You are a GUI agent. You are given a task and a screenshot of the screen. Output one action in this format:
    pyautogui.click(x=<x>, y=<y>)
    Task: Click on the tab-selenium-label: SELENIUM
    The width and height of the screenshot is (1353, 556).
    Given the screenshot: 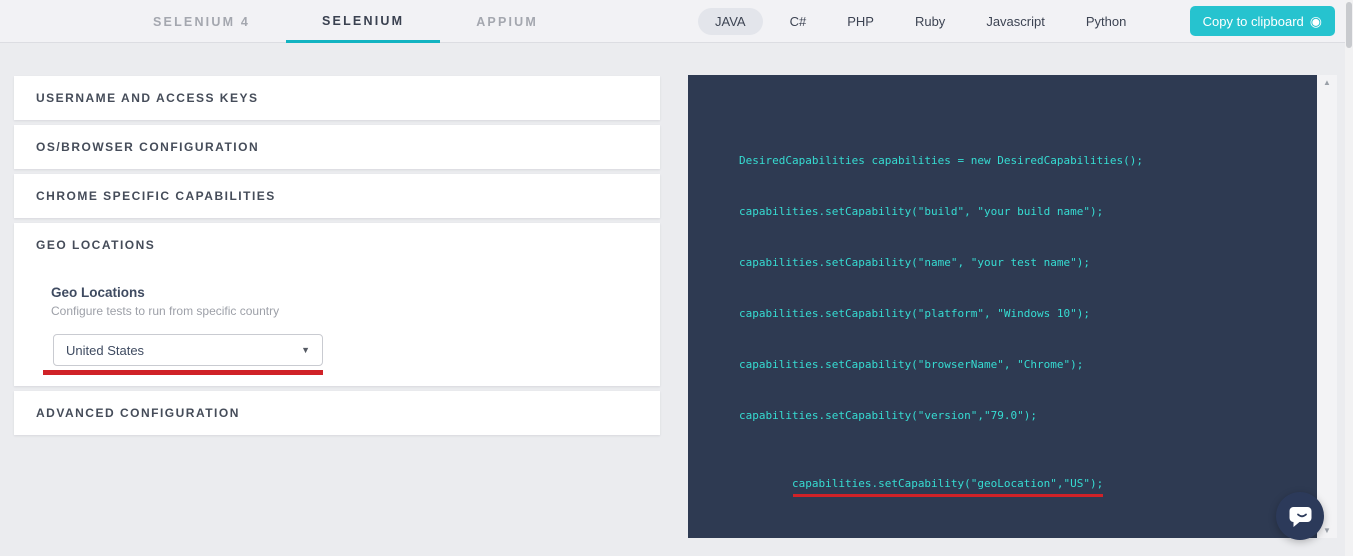 What is the action you would take?
    pyautogui.click(x=363, y=21)
    